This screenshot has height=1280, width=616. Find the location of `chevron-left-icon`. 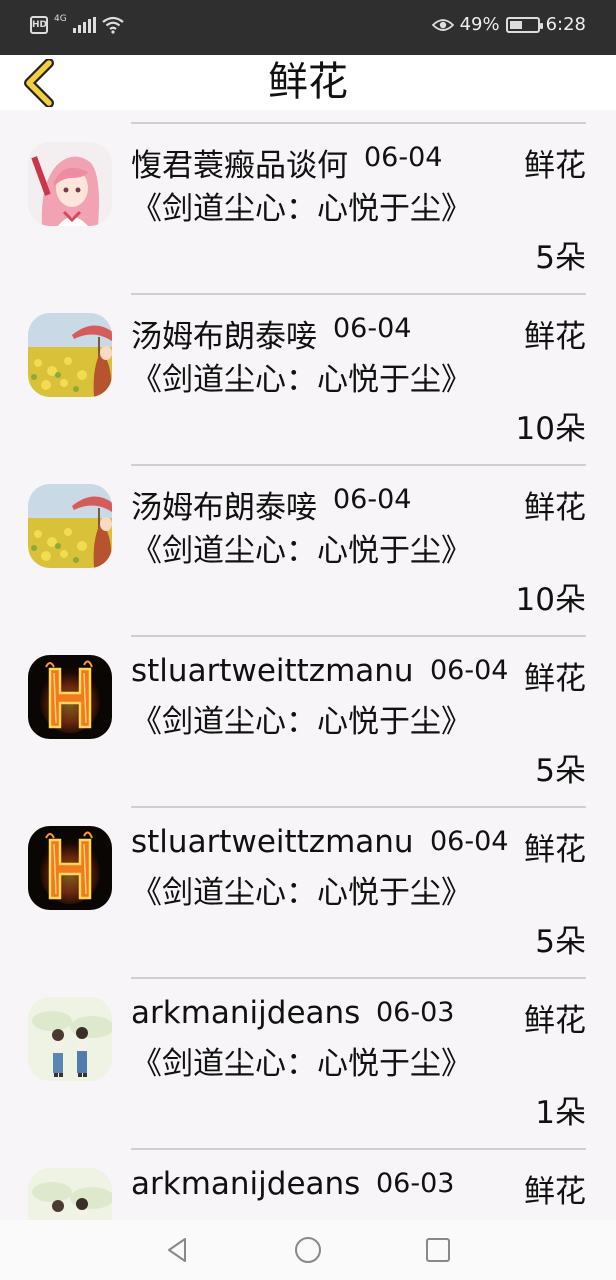

chevron-left-icon is located at coordinates (39, 82).